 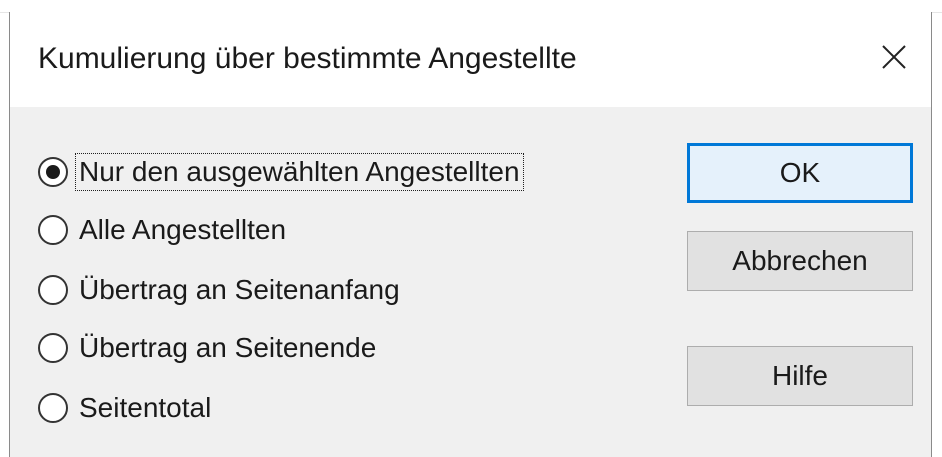 I want to click on option-all-employees: Alle Angestellten, so click(x=163, y=230).